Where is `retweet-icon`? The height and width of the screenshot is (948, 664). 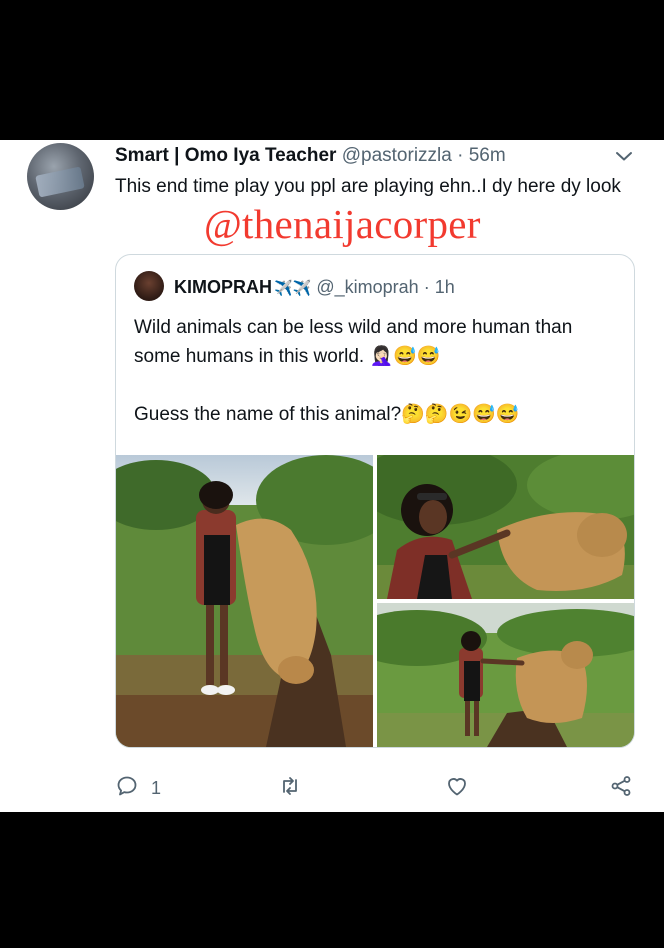 retweet-icon is located at coordinates (290, 788).